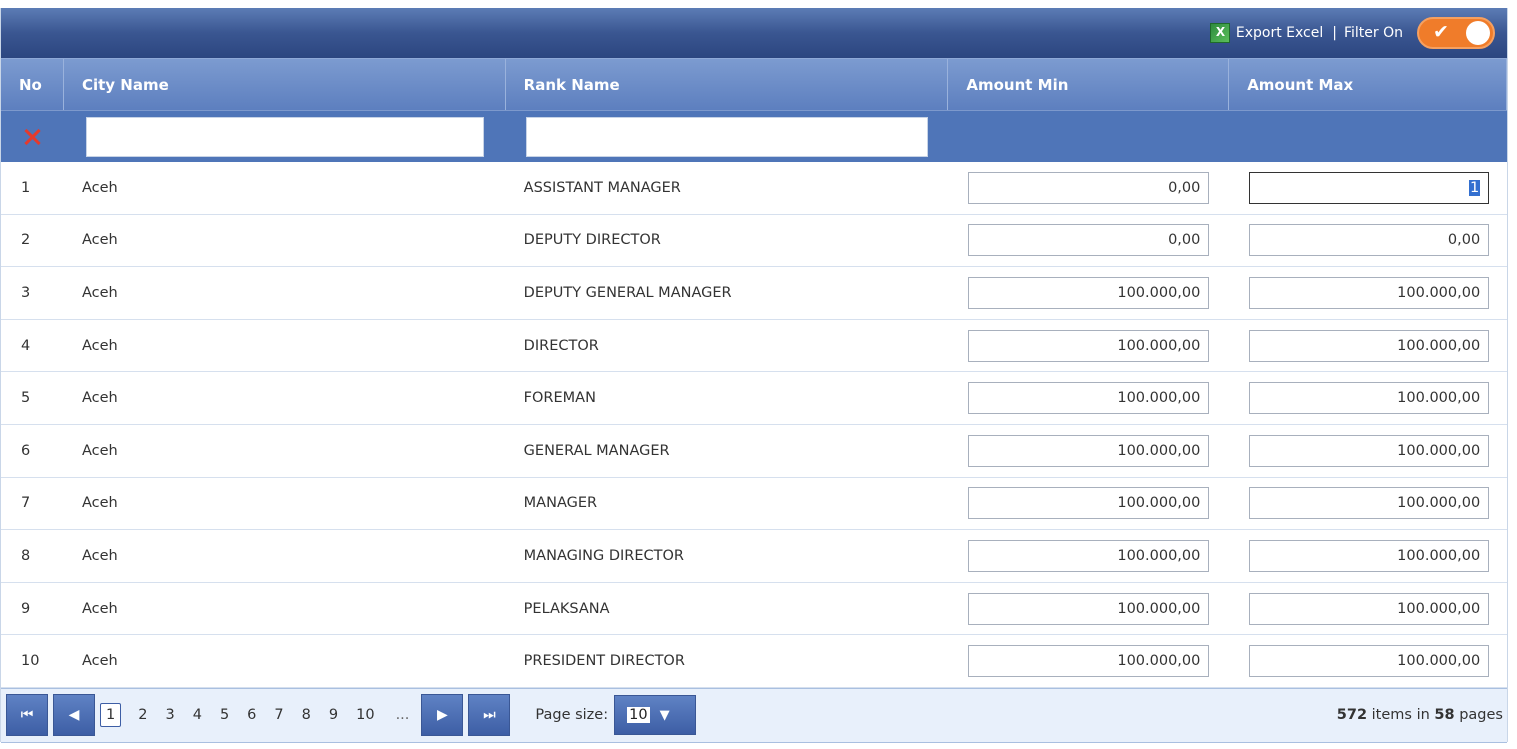 The height and width of the screenshot is (749, 1517). I want to click on cell-no: 10, so click(30, 661).